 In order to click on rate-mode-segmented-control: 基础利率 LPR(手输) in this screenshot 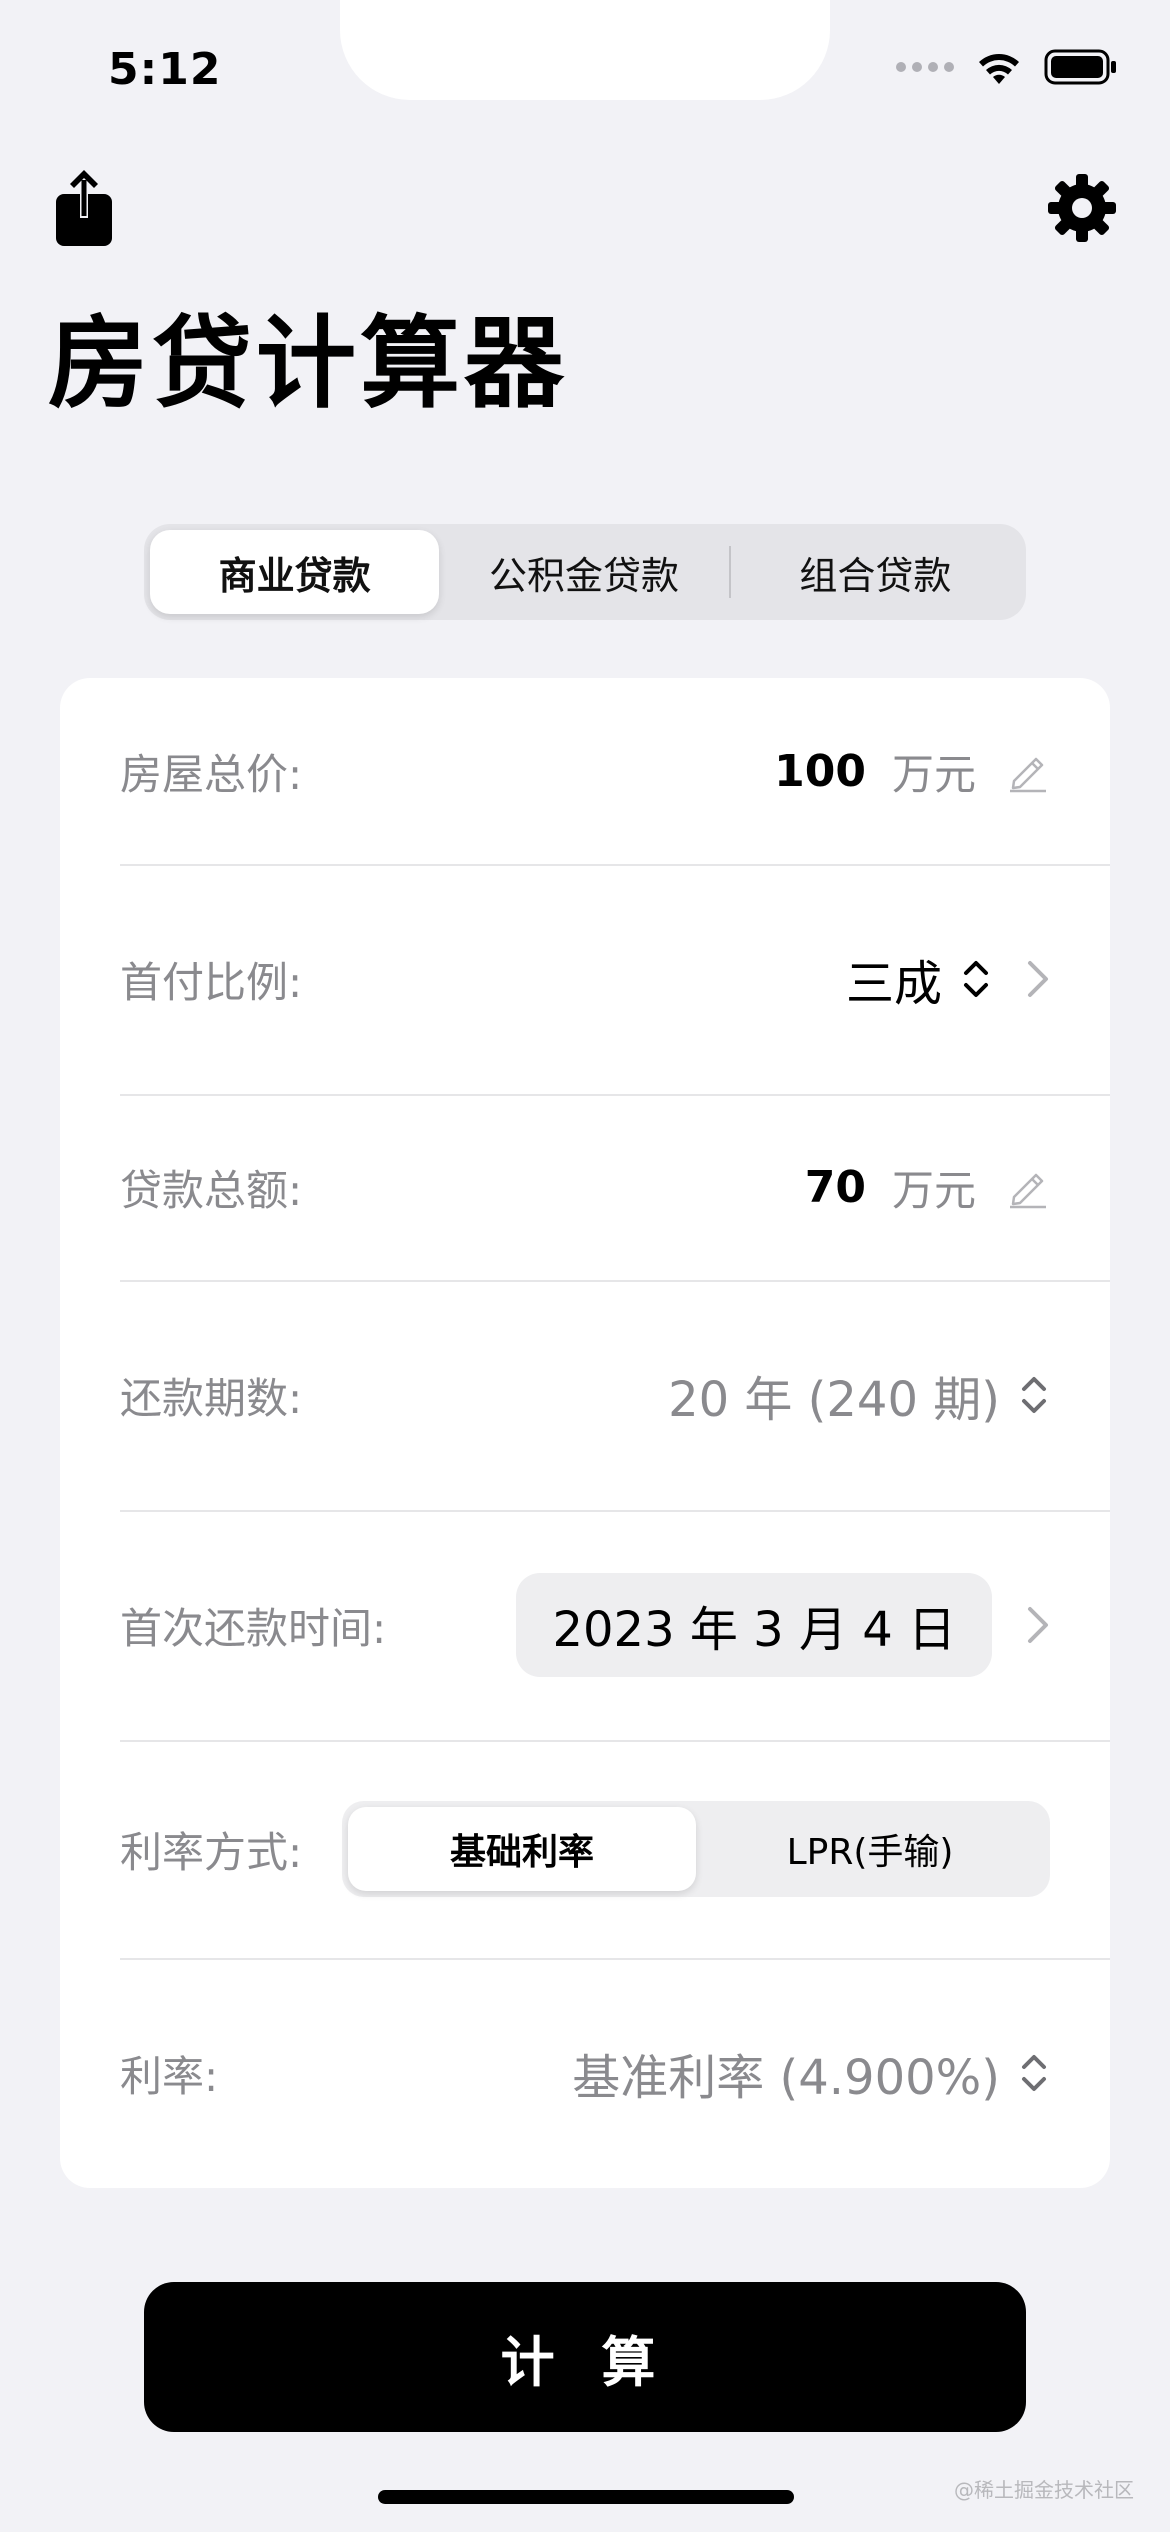, I will do `click(696, 1849)`.